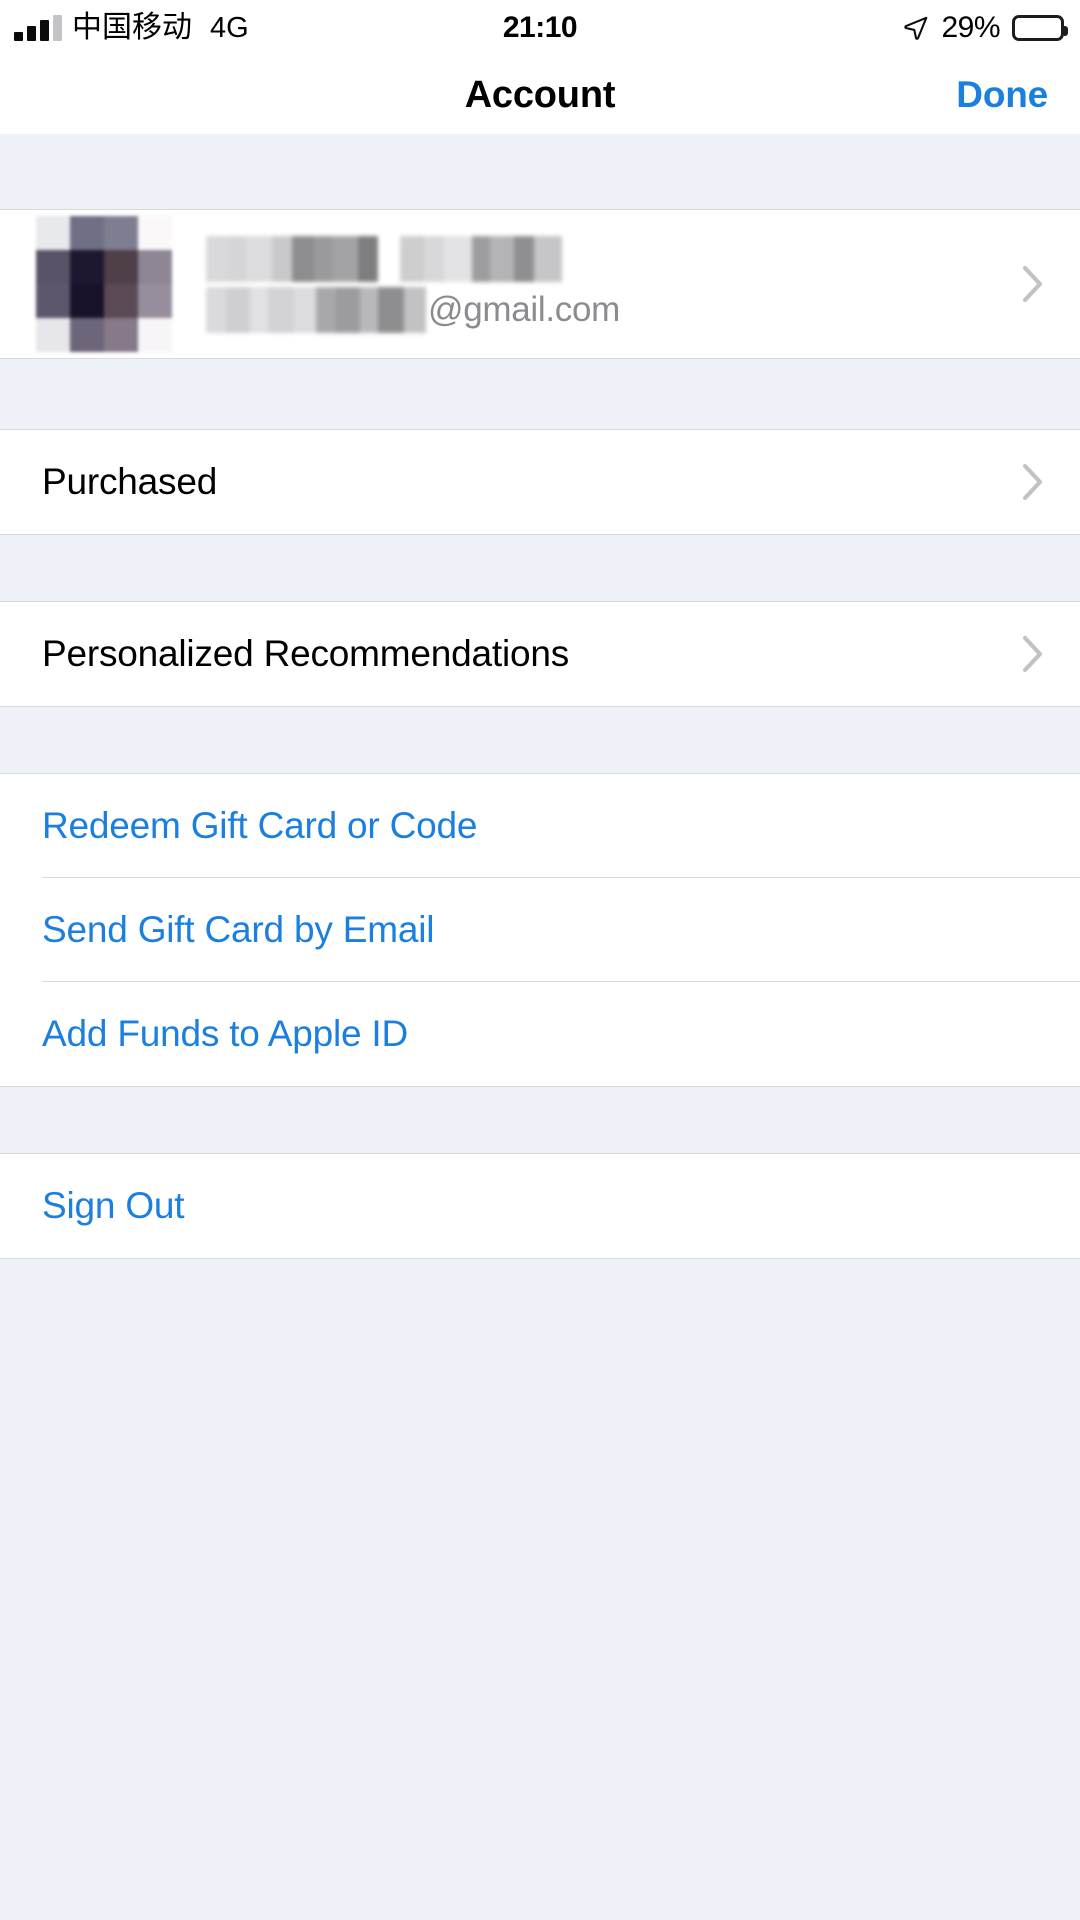 This screenshot has width=1080, height=1920. Describe the element at coordinates (225, 1033) in the screenshot. I see `row-add-funds-label: Add Funds to Apple ID` at that location.